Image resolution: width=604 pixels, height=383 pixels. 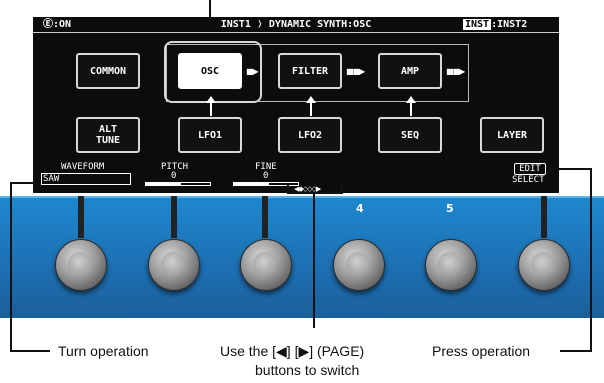 What do you see at coordinates (576, 351) in the screenshot?
I see `press-bracket-bottom` at bounding box center [576, 351].